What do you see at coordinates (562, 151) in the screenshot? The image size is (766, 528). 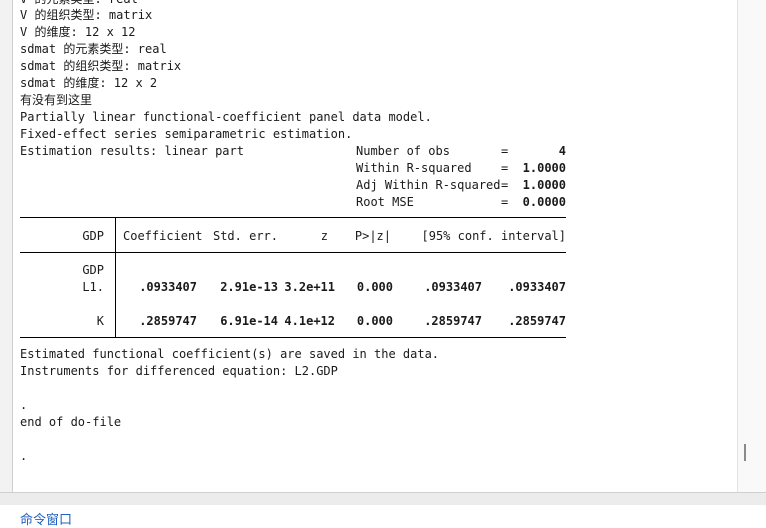 I see `stat-value-nobs: 4` at bounding box center [562, 151].